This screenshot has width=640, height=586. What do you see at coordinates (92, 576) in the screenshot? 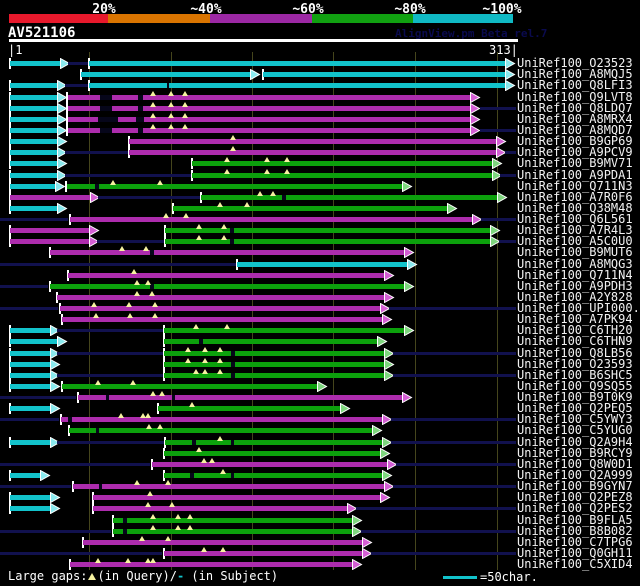
I see `gap-triangle-icon` at bounding box center [92, 576].